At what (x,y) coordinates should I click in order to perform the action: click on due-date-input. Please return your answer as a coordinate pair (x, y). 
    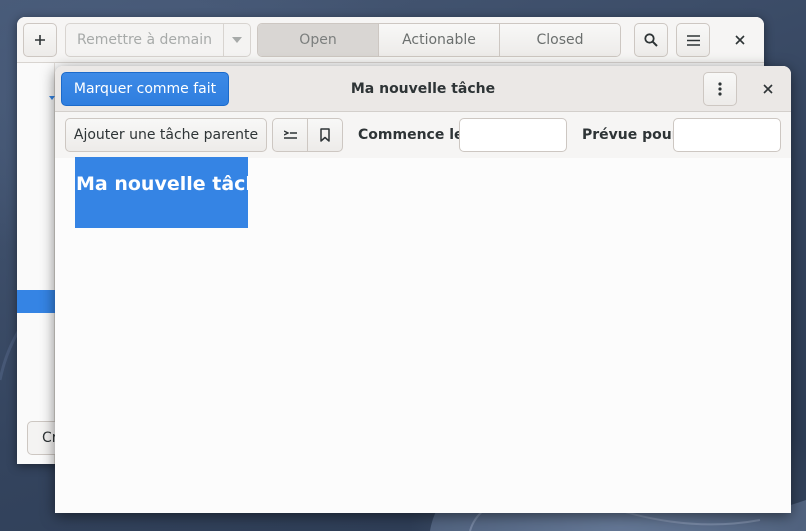
    Looking at the image, I should click on (727, 135).